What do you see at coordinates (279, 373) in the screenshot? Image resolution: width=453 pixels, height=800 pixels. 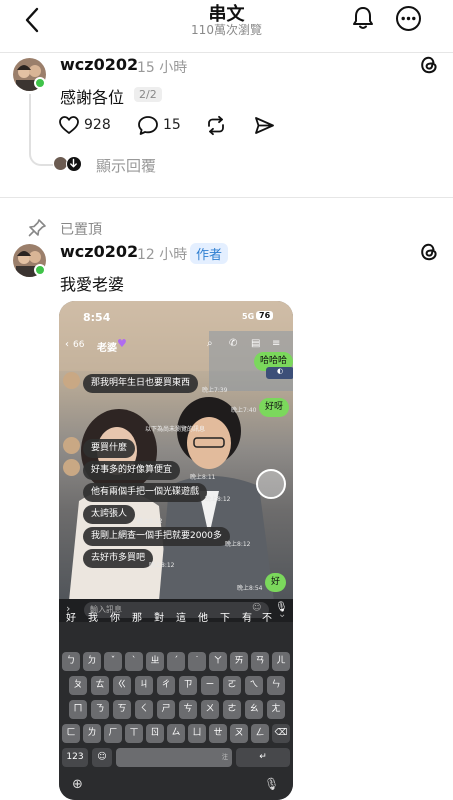 I see `floating-button-icon: ◐` at bounding box center [279, 373].